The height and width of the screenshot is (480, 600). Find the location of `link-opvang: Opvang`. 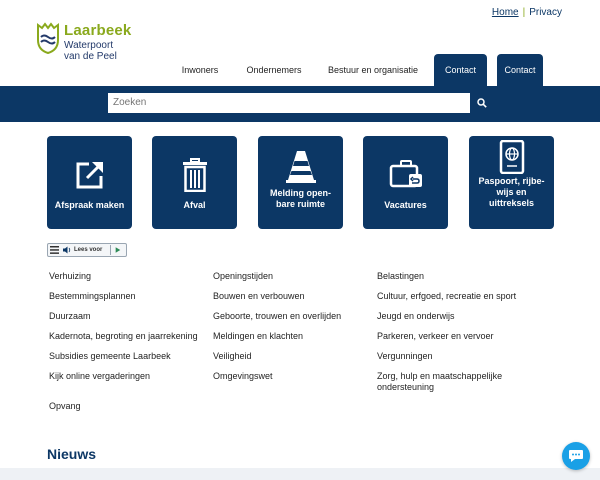

link-opvang: Opvang is located at coordinates (65, 406).